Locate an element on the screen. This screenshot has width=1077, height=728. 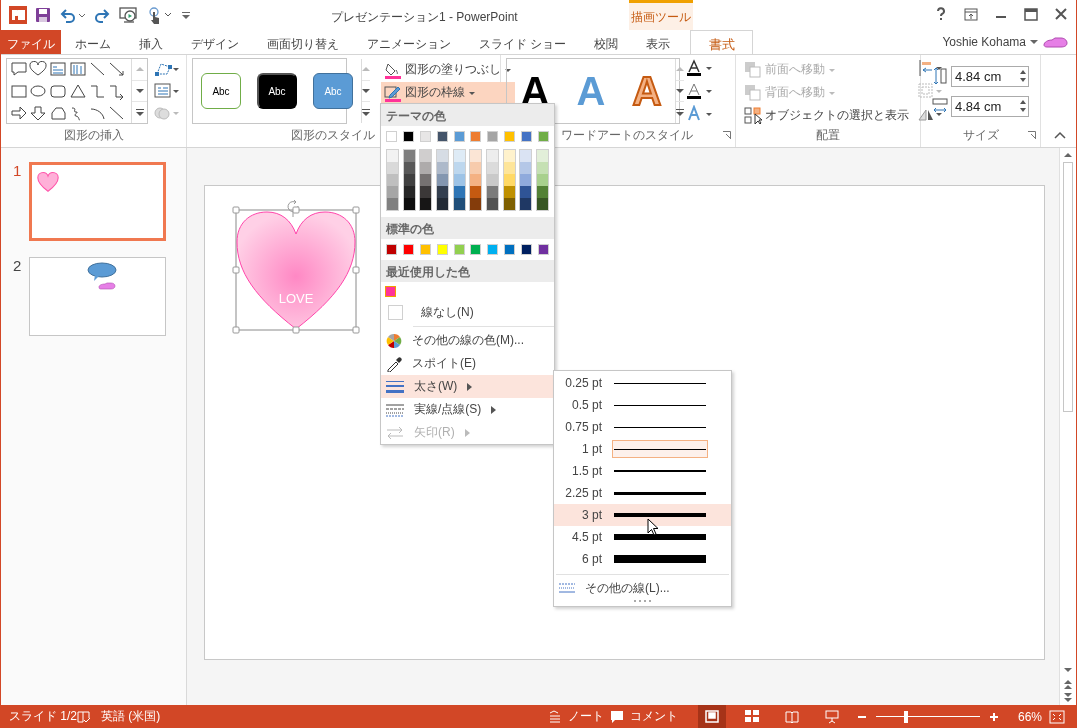
line-weight-option: 6 pt is located at coordinates (642, 559).